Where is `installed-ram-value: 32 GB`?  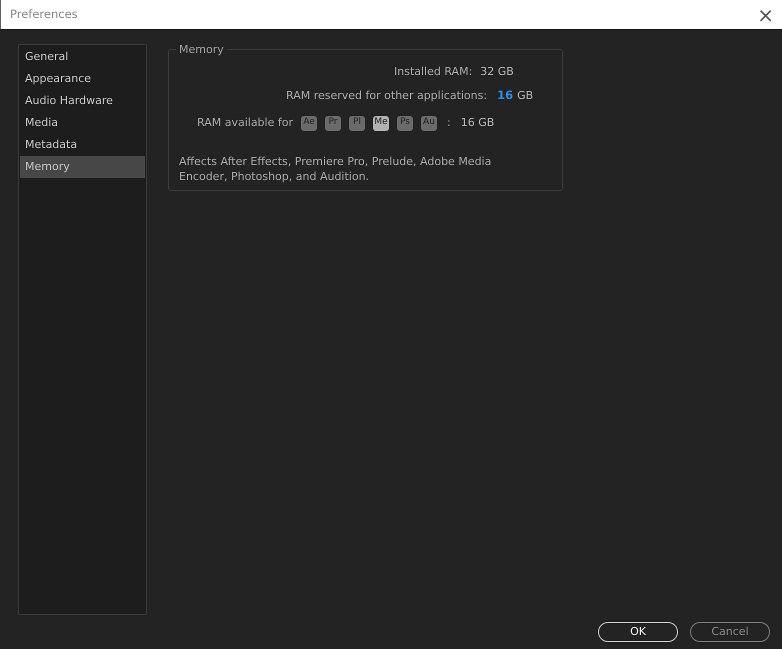
installed-ram-value: 32 GB is located at coordinates (497, 72).